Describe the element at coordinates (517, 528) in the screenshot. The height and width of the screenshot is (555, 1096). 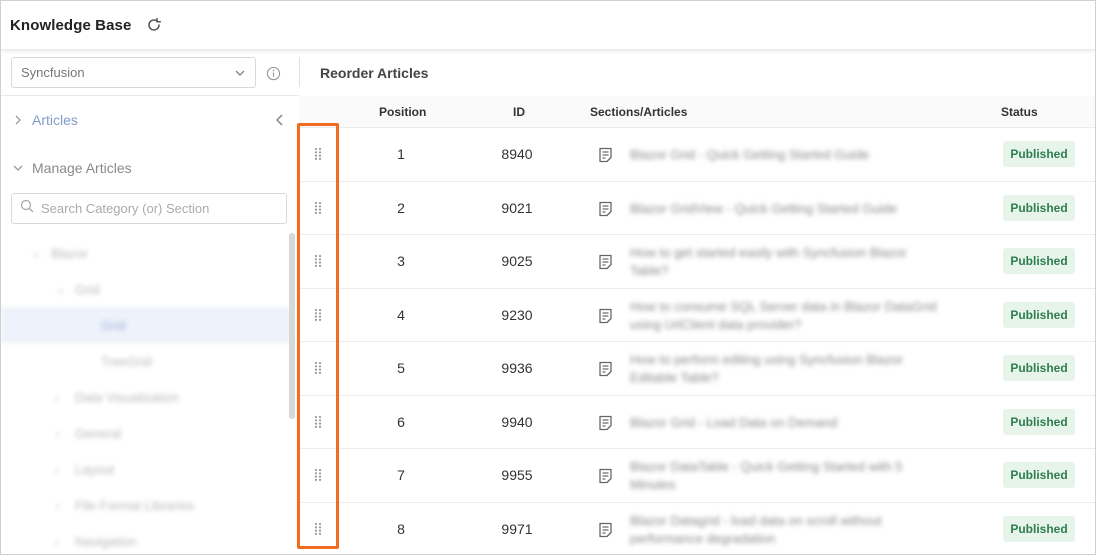
I see `row-id: 9971` at that location.